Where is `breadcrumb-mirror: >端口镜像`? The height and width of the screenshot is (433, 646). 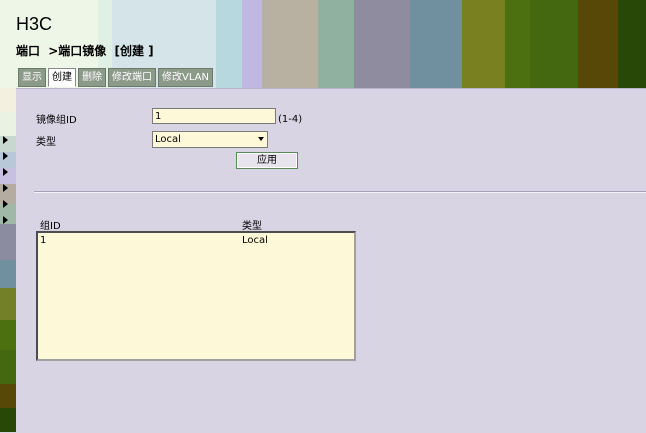 breadcrumb-mirror: >端口镜像 is located at coordinates (77, 51).